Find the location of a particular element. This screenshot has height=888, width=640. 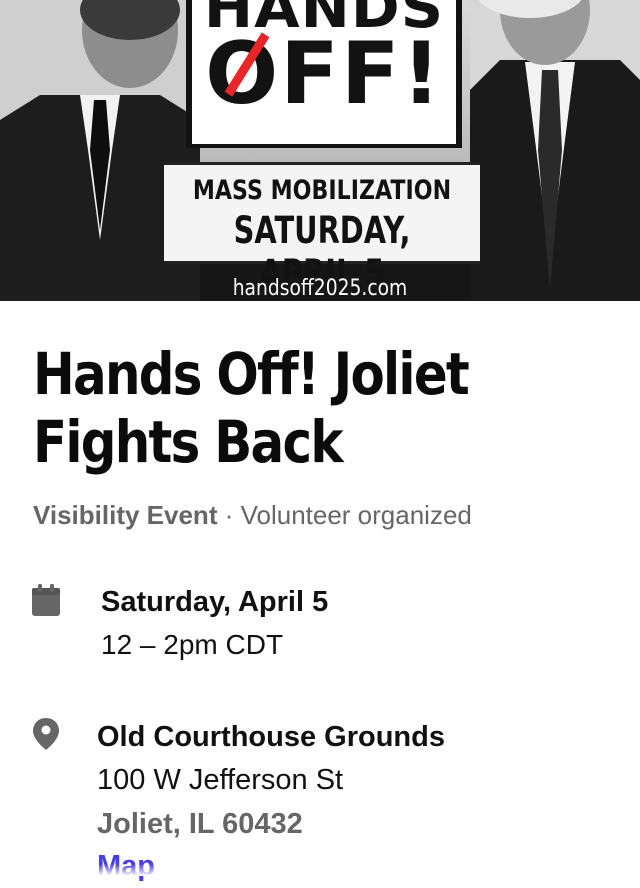

event-type: Visibility Event is located at coordinates (125, 515).